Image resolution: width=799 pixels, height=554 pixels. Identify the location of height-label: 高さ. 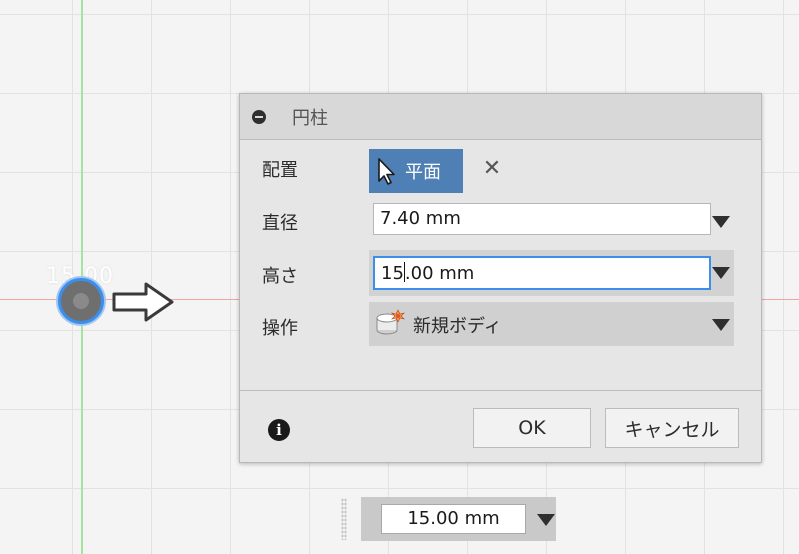
(280, 276).